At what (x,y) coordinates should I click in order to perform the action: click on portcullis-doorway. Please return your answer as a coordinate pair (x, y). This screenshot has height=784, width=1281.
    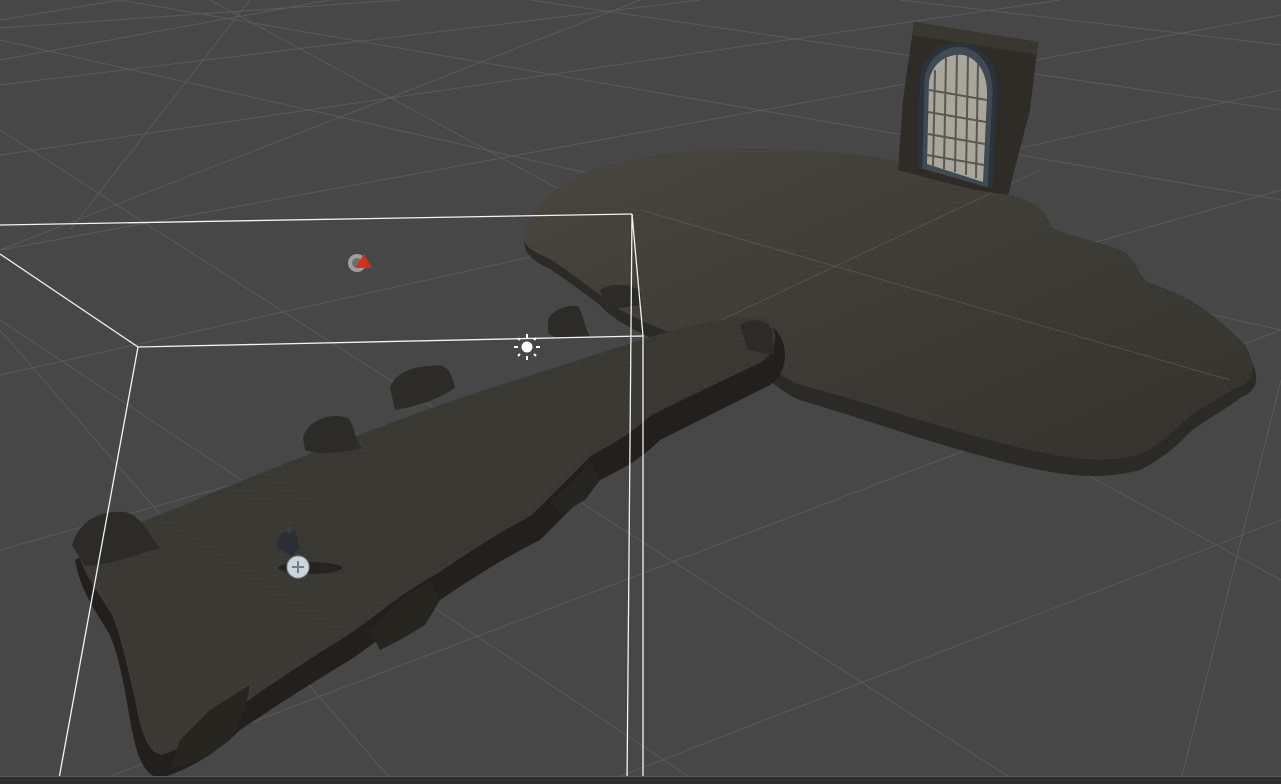
    Looking at the image, I should click on (968, 108).